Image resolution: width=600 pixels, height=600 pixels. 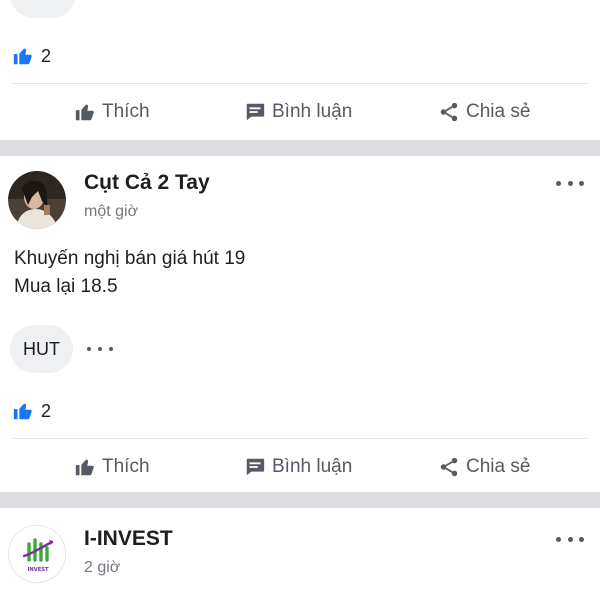 What do you see at coordinates (43, 9) in the screenshot?
I see `tag-chip-partial` at bounding box center [43, 9].